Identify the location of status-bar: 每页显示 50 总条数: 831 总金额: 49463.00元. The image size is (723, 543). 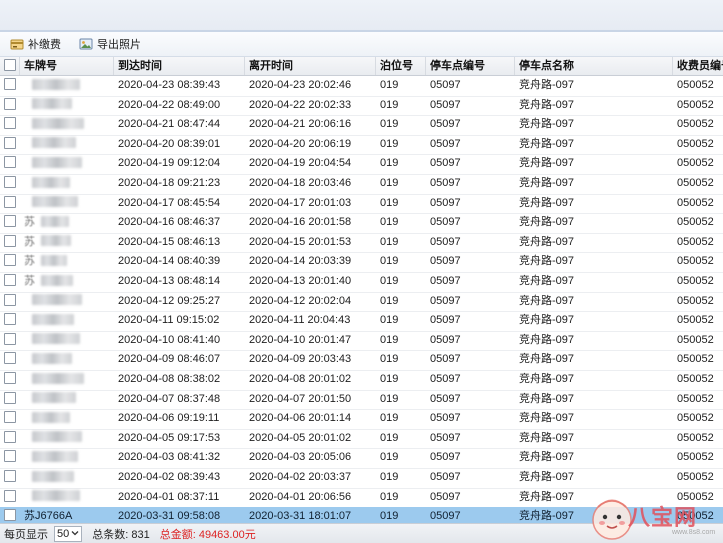
(361, 533).